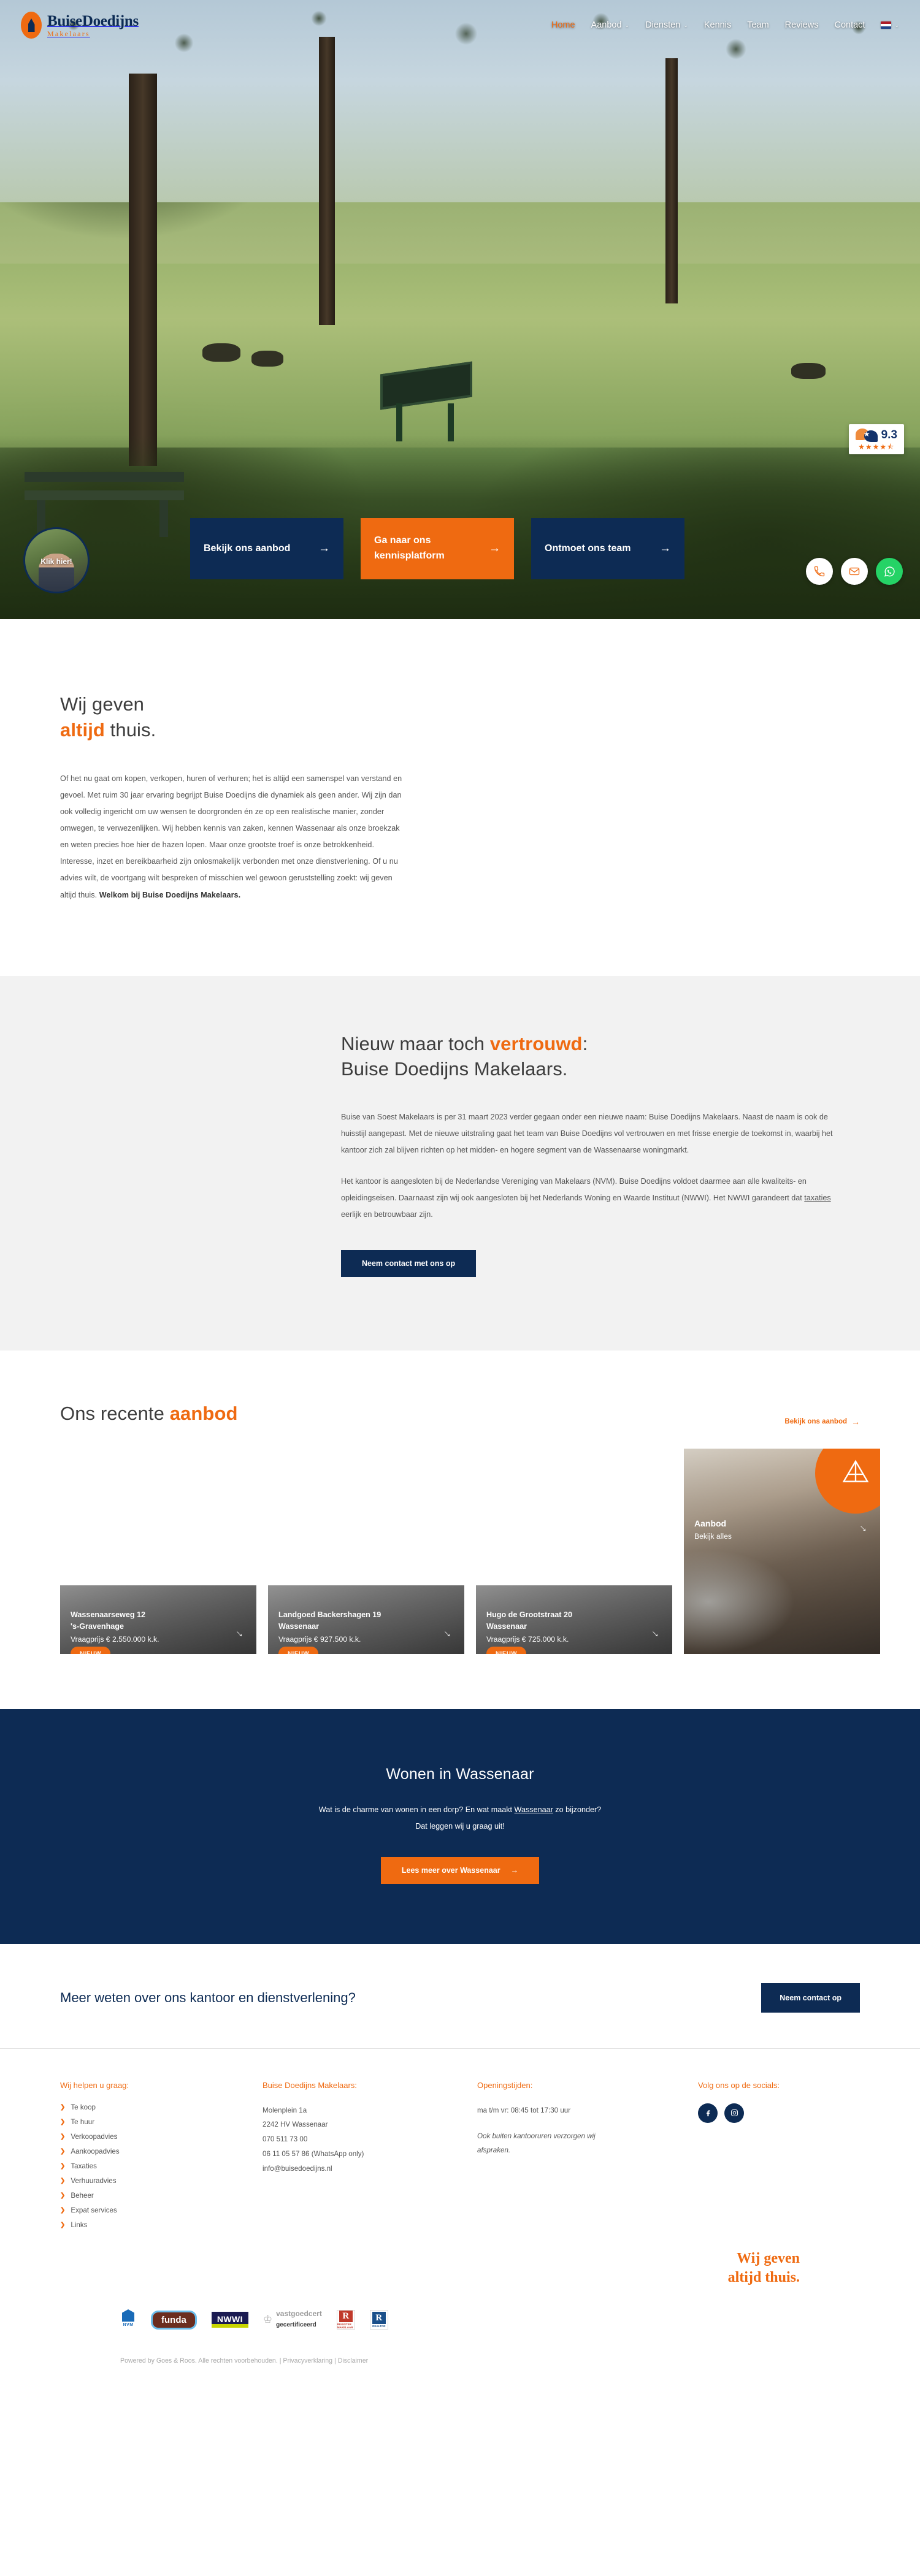  I want to click on footer-link-aankoopadvies: ❯ Aankoopadvies, so click(161, 2151).